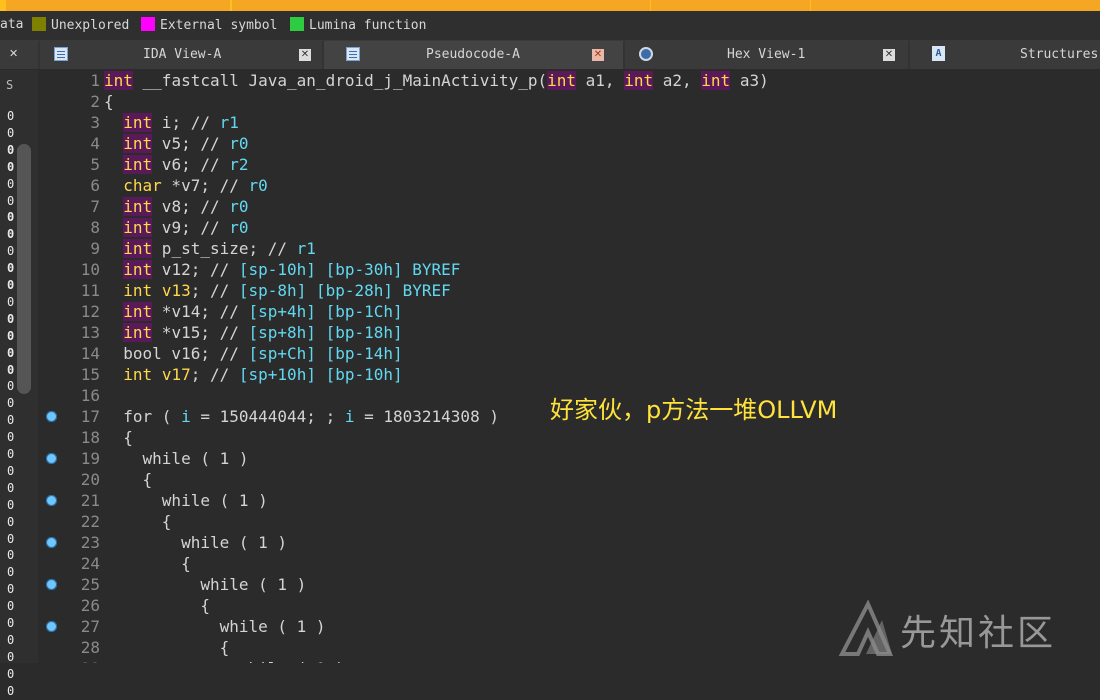  Describe the element at coordinates (569, 143) in the screenshot. I see `code-line: 4 int v5; // r0` at that location.